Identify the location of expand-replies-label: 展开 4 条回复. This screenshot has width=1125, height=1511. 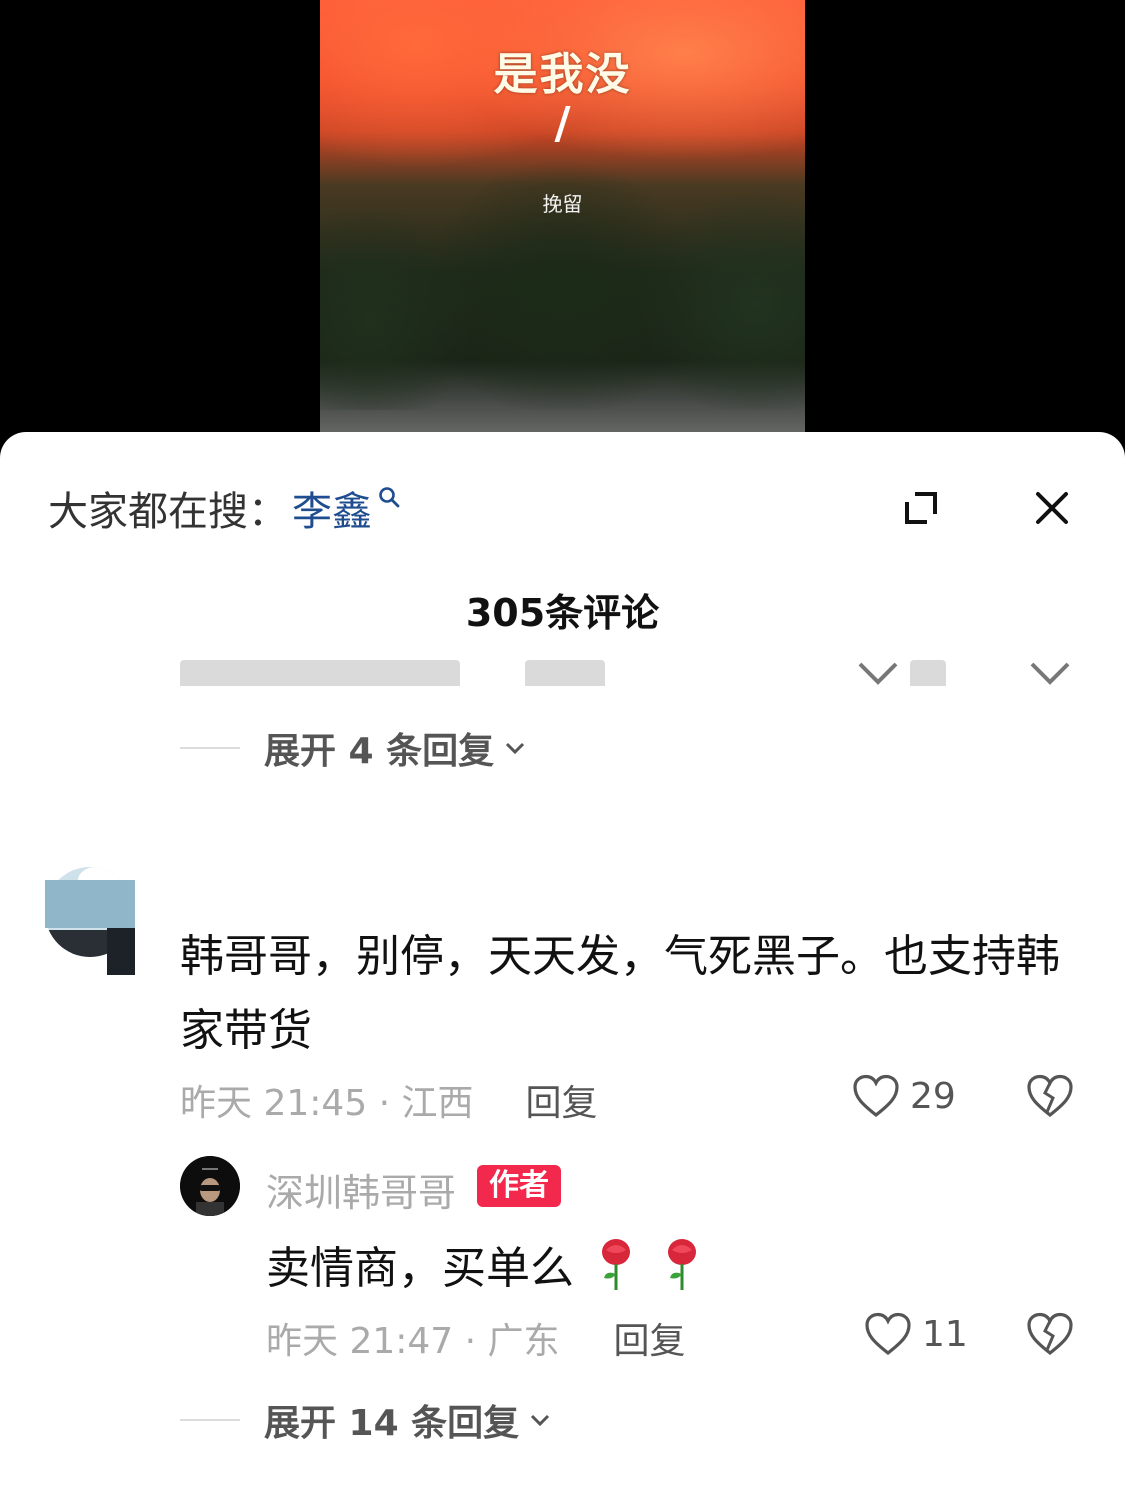
(379, 751).